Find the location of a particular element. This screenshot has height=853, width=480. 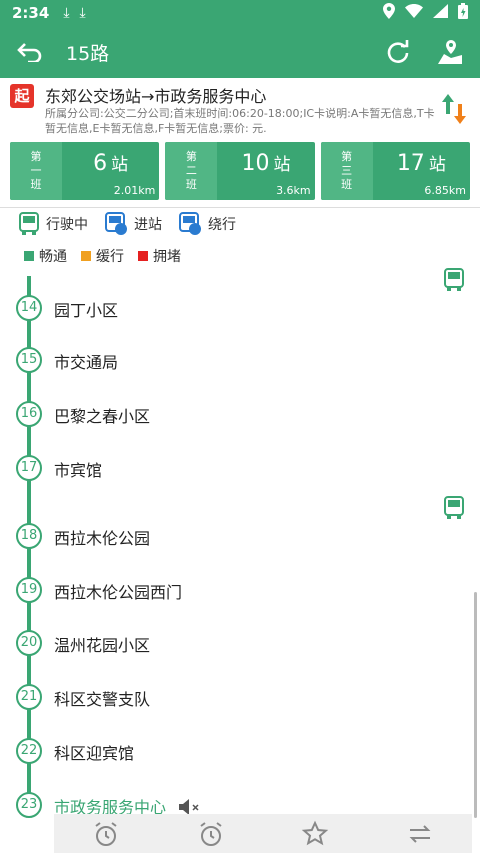

bus-card-3: 第三班 17 站 6.85km is located at coordinates (395, 171).